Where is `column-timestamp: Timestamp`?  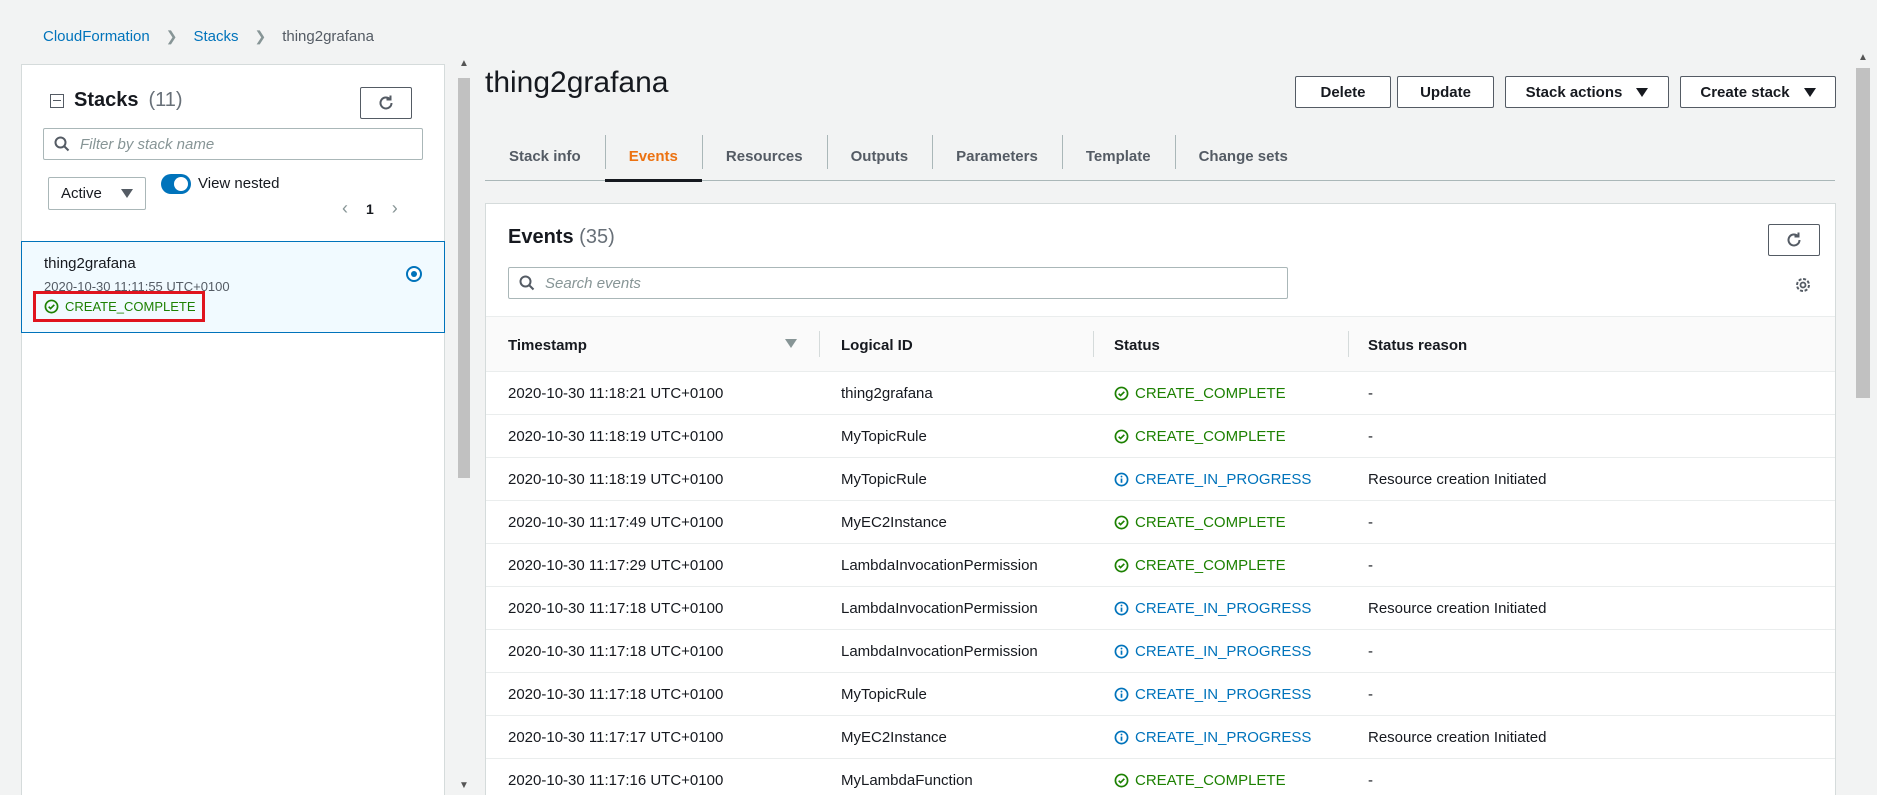
column-timestamp: Timestamp is located at coordinates (547, 345).